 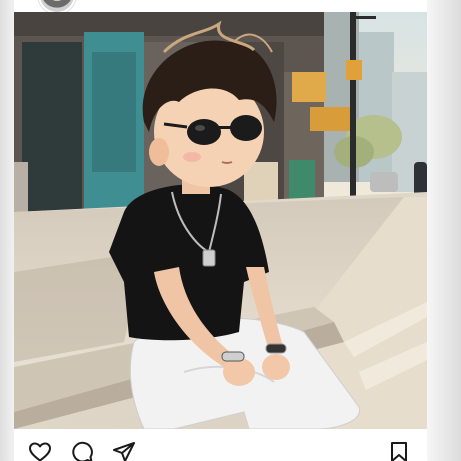 I want to click on post-actions-bar, so click(x=220, y=445).